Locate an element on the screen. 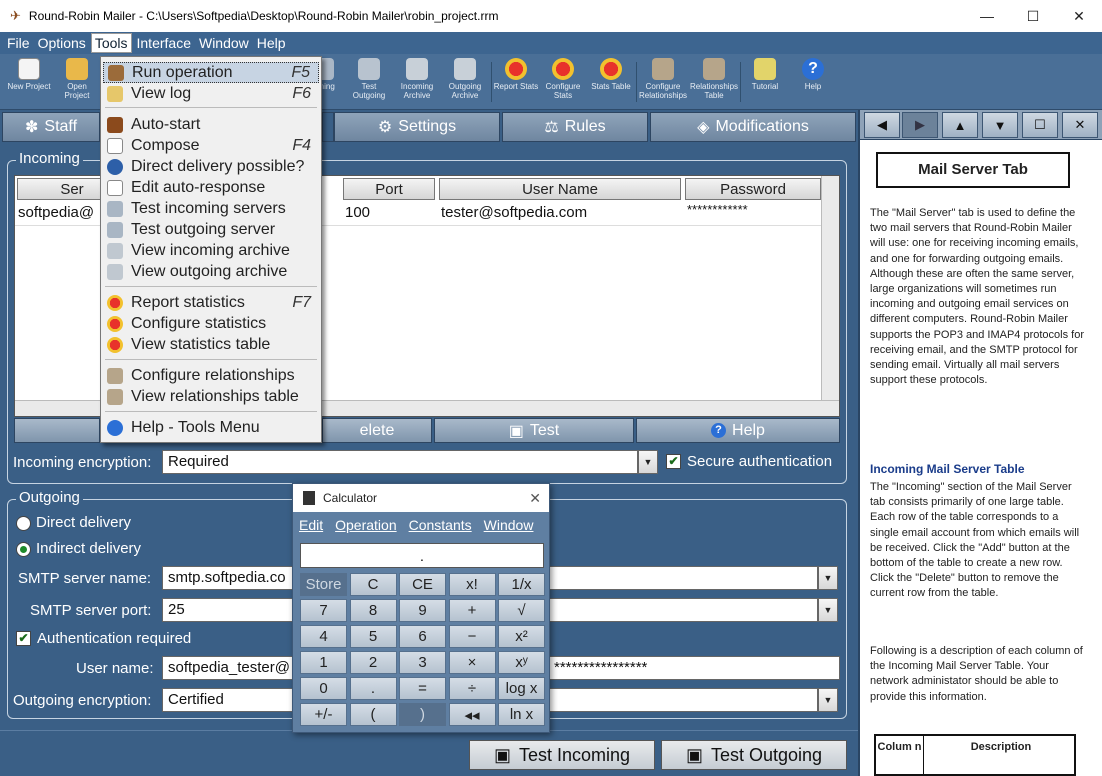 Image resolution: width=1102 pixels, height=776 pixels. down-icon: ▼ is located at coordinates (1000, 125).